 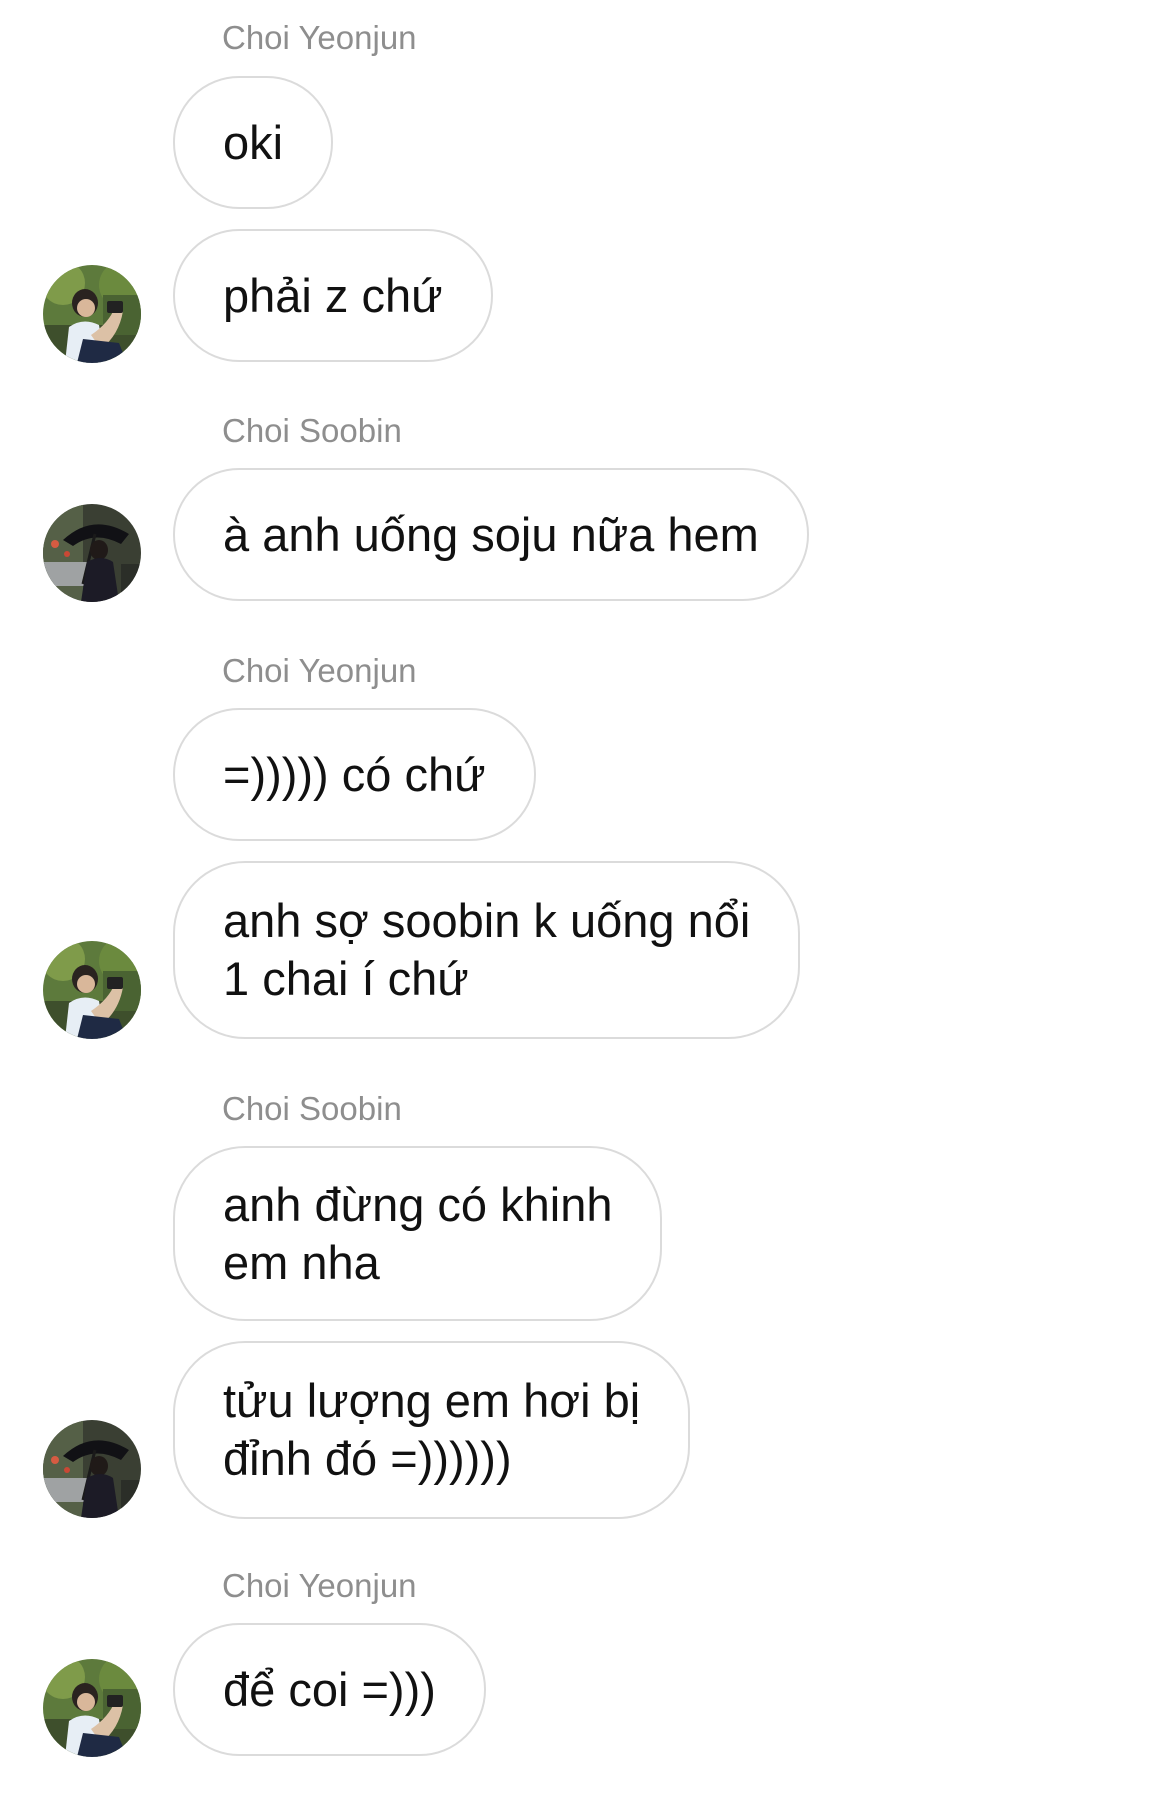 What do you see at coordinates (367, 1458) in the screenshot?
I see `message-text-line: đỉnh đó =))))))` at bounding box center [367, 1458].